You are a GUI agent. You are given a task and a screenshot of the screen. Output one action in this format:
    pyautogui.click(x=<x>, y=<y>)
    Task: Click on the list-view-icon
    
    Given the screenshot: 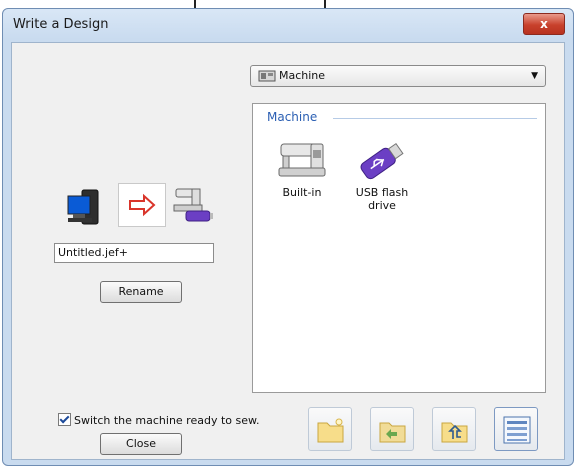 What is the action you would take?
    pyautogui.click(x=517, y=430)
    